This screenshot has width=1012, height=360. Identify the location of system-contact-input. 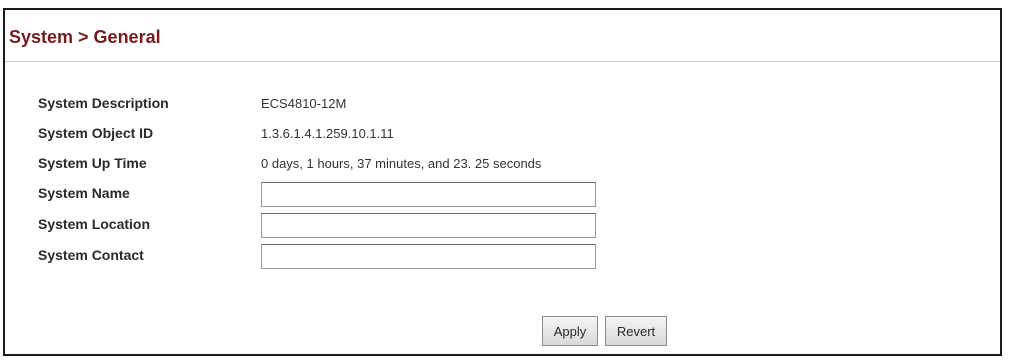
(428, 256).